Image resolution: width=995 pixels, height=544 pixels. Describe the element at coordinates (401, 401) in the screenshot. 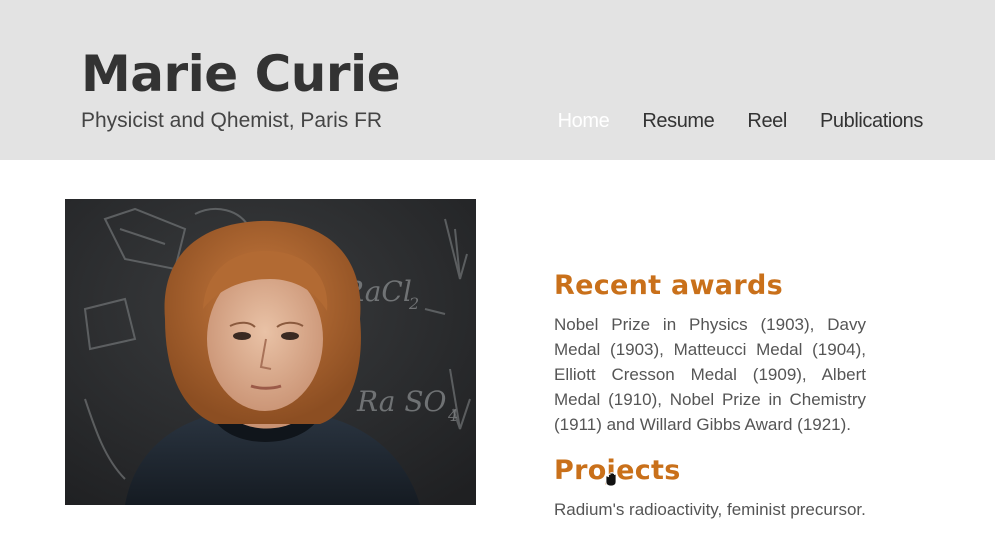

I see `chalkboard-formula-2: Ra SO` at that location.